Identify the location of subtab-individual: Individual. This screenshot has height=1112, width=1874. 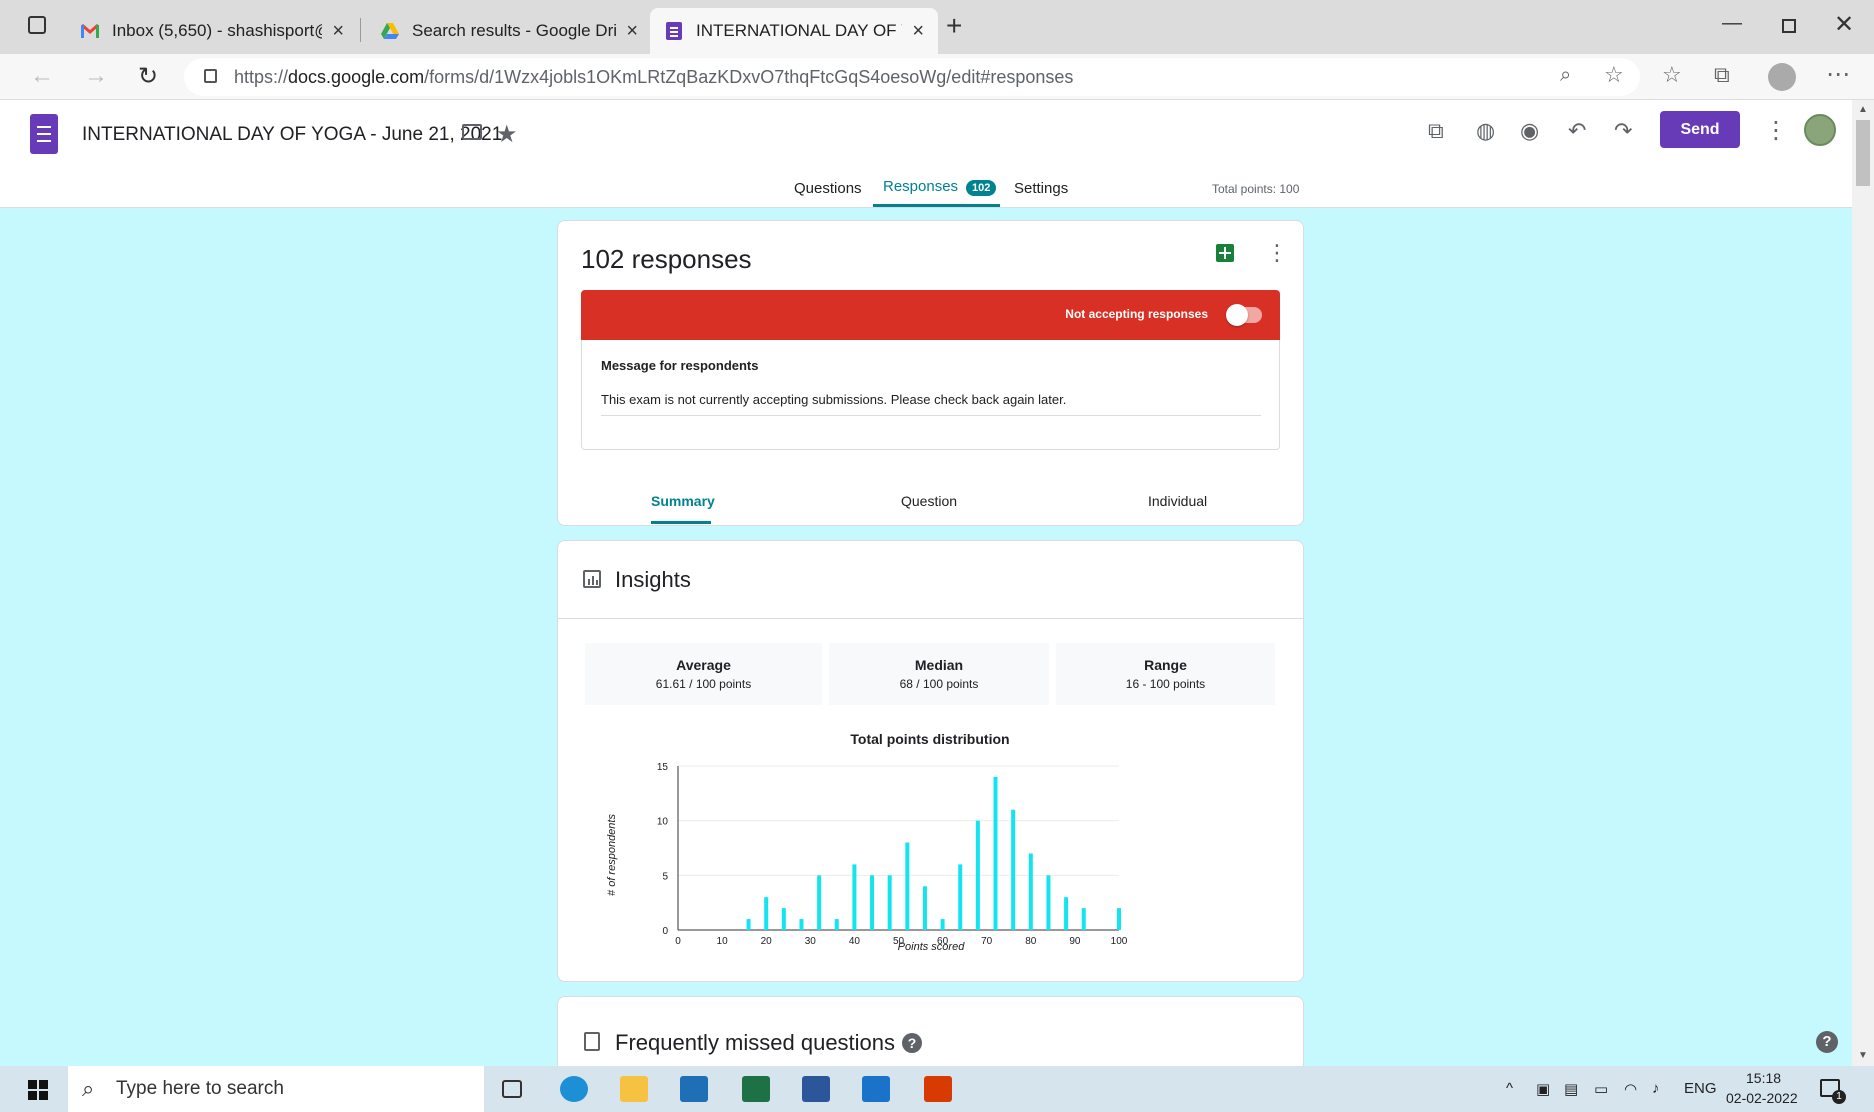
(1177, 501).